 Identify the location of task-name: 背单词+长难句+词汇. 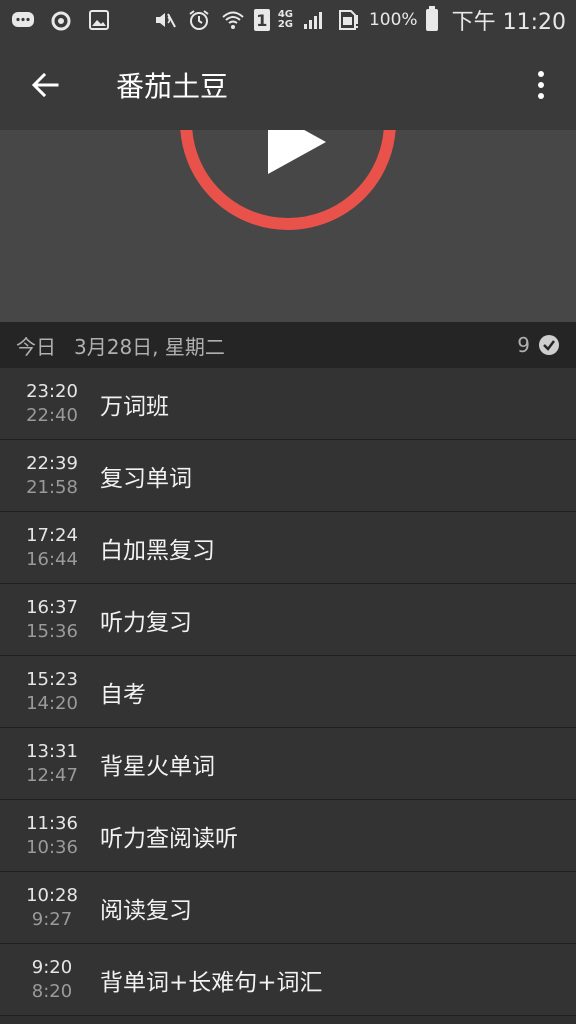
(211, 982).